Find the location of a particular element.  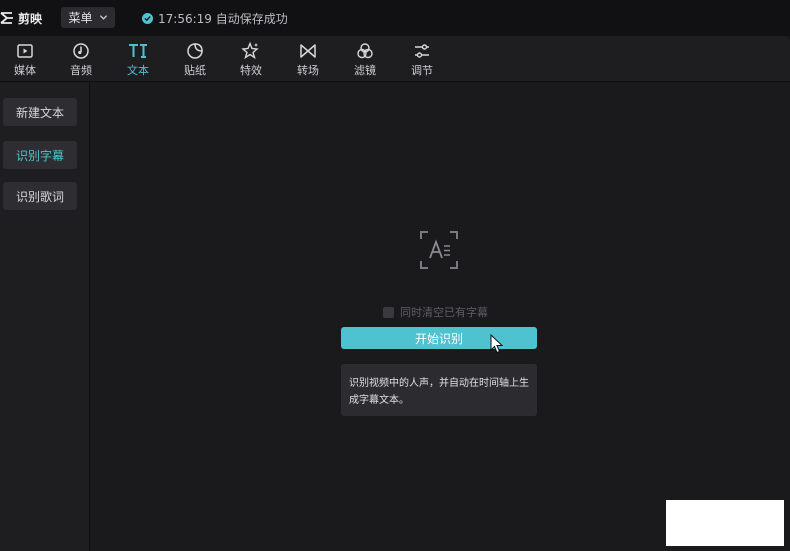

sidebar-item-recognize-subtitles: 识别字幕 is located at coordinates (40, 155).